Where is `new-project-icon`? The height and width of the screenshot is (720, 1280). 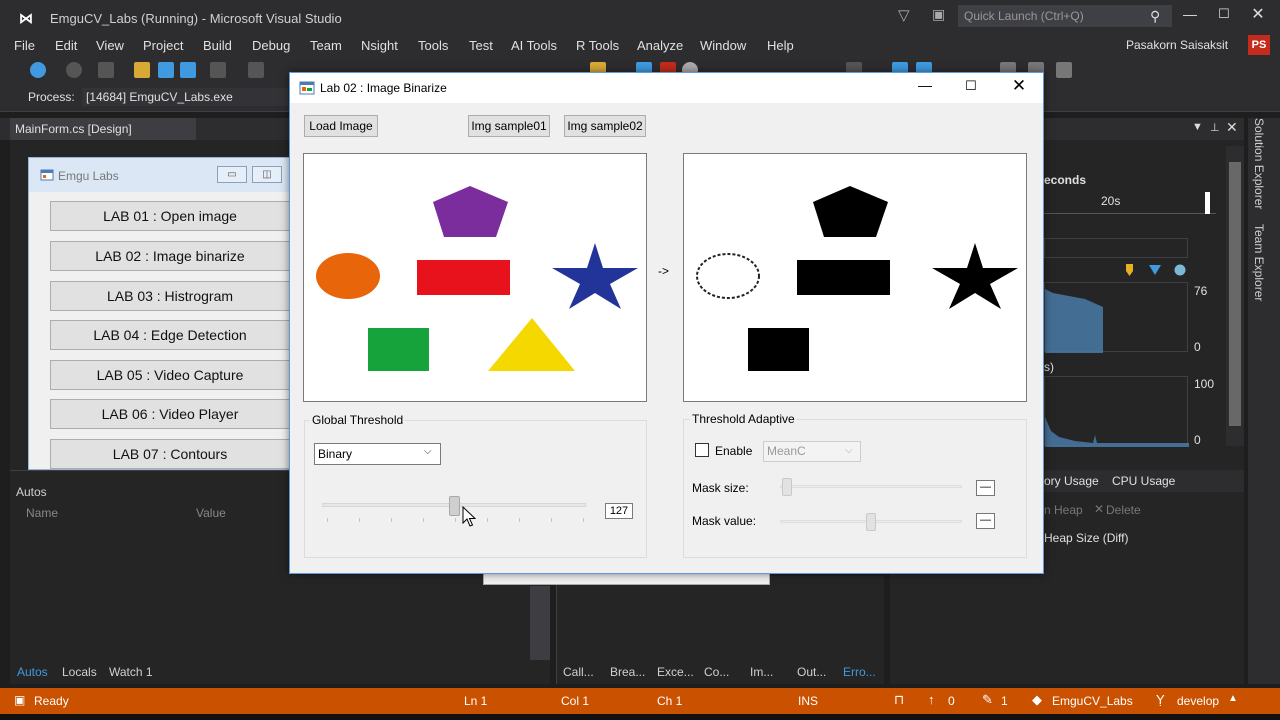
new-project-icon is located at coordinates (106, 70).